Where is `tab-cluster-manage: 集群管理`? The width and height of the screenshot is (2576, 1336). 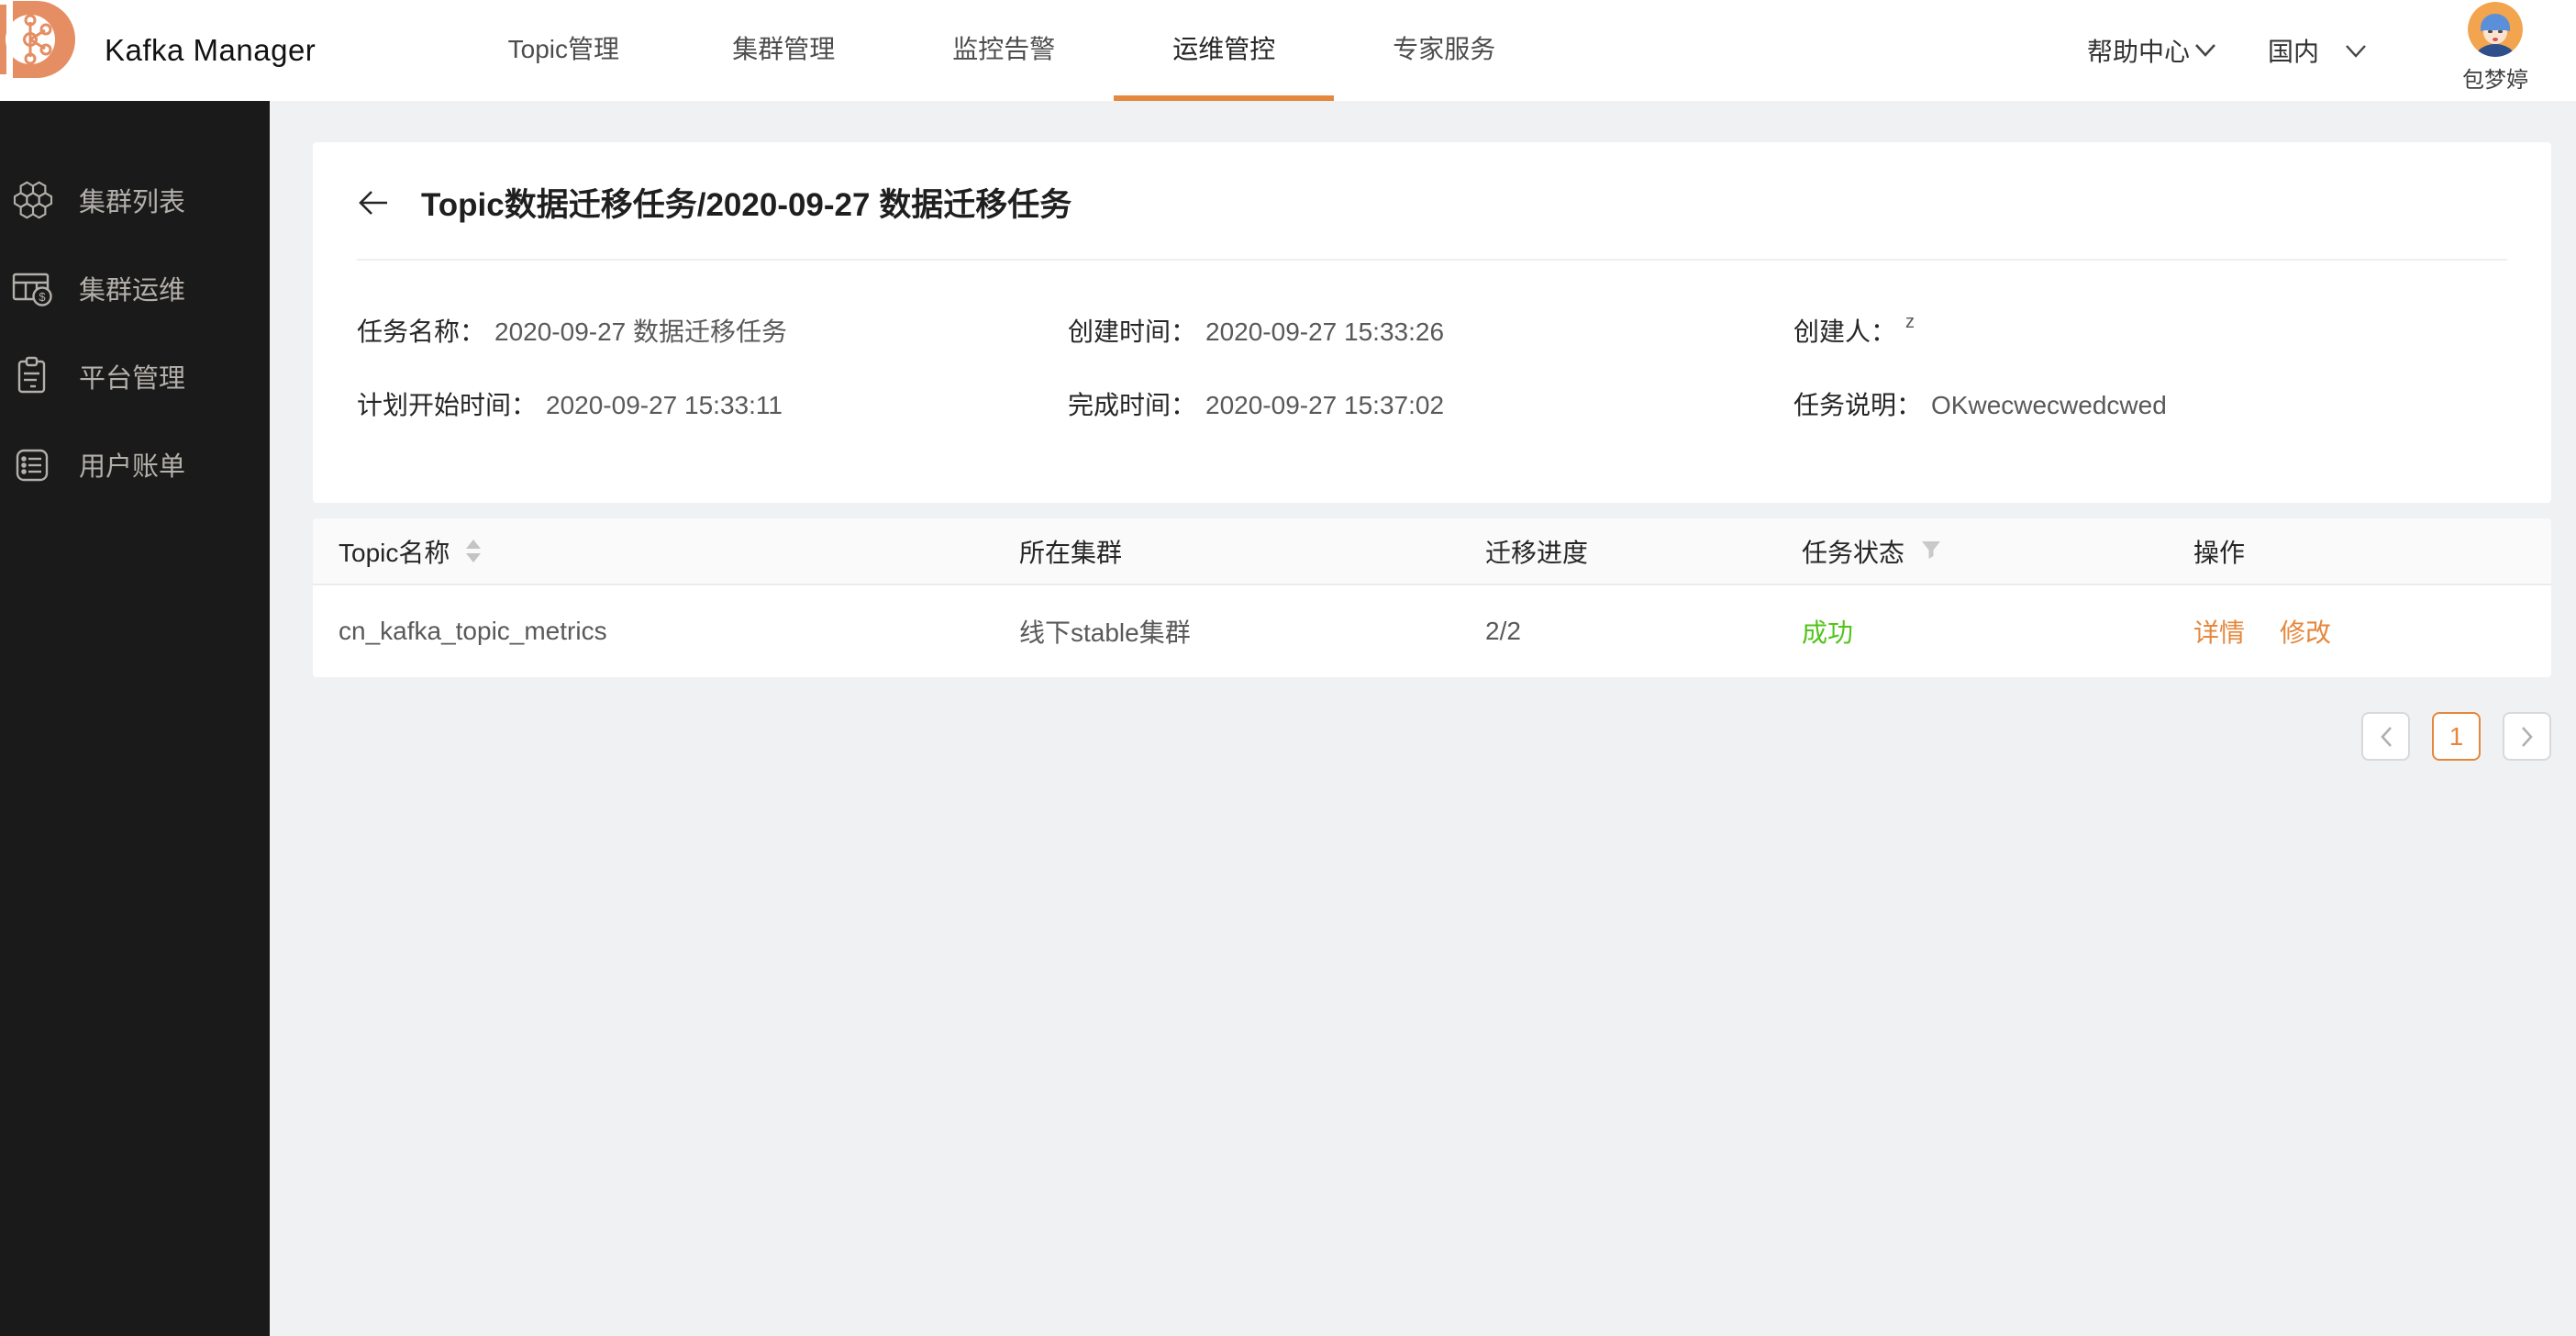 tab-cluster-manage: 集群管理 is located at coordinates (783, 50).